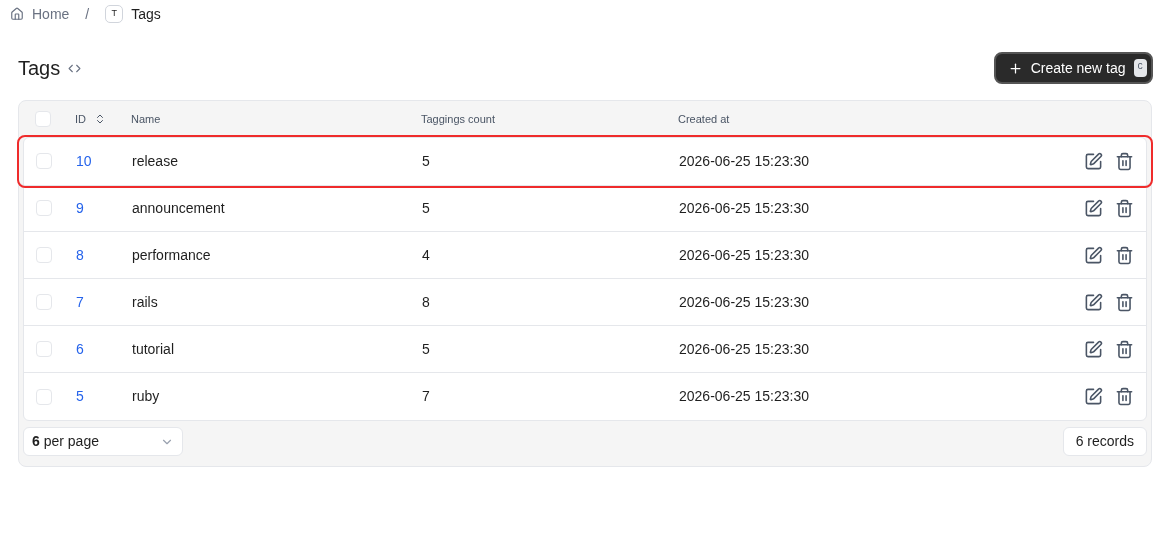 The image size is (1170, 540). Describe the element at coordinates (585, 161) in the screenshot. I see `table-row: 10 release 5 2026-06-25 15:23:30` at that location.